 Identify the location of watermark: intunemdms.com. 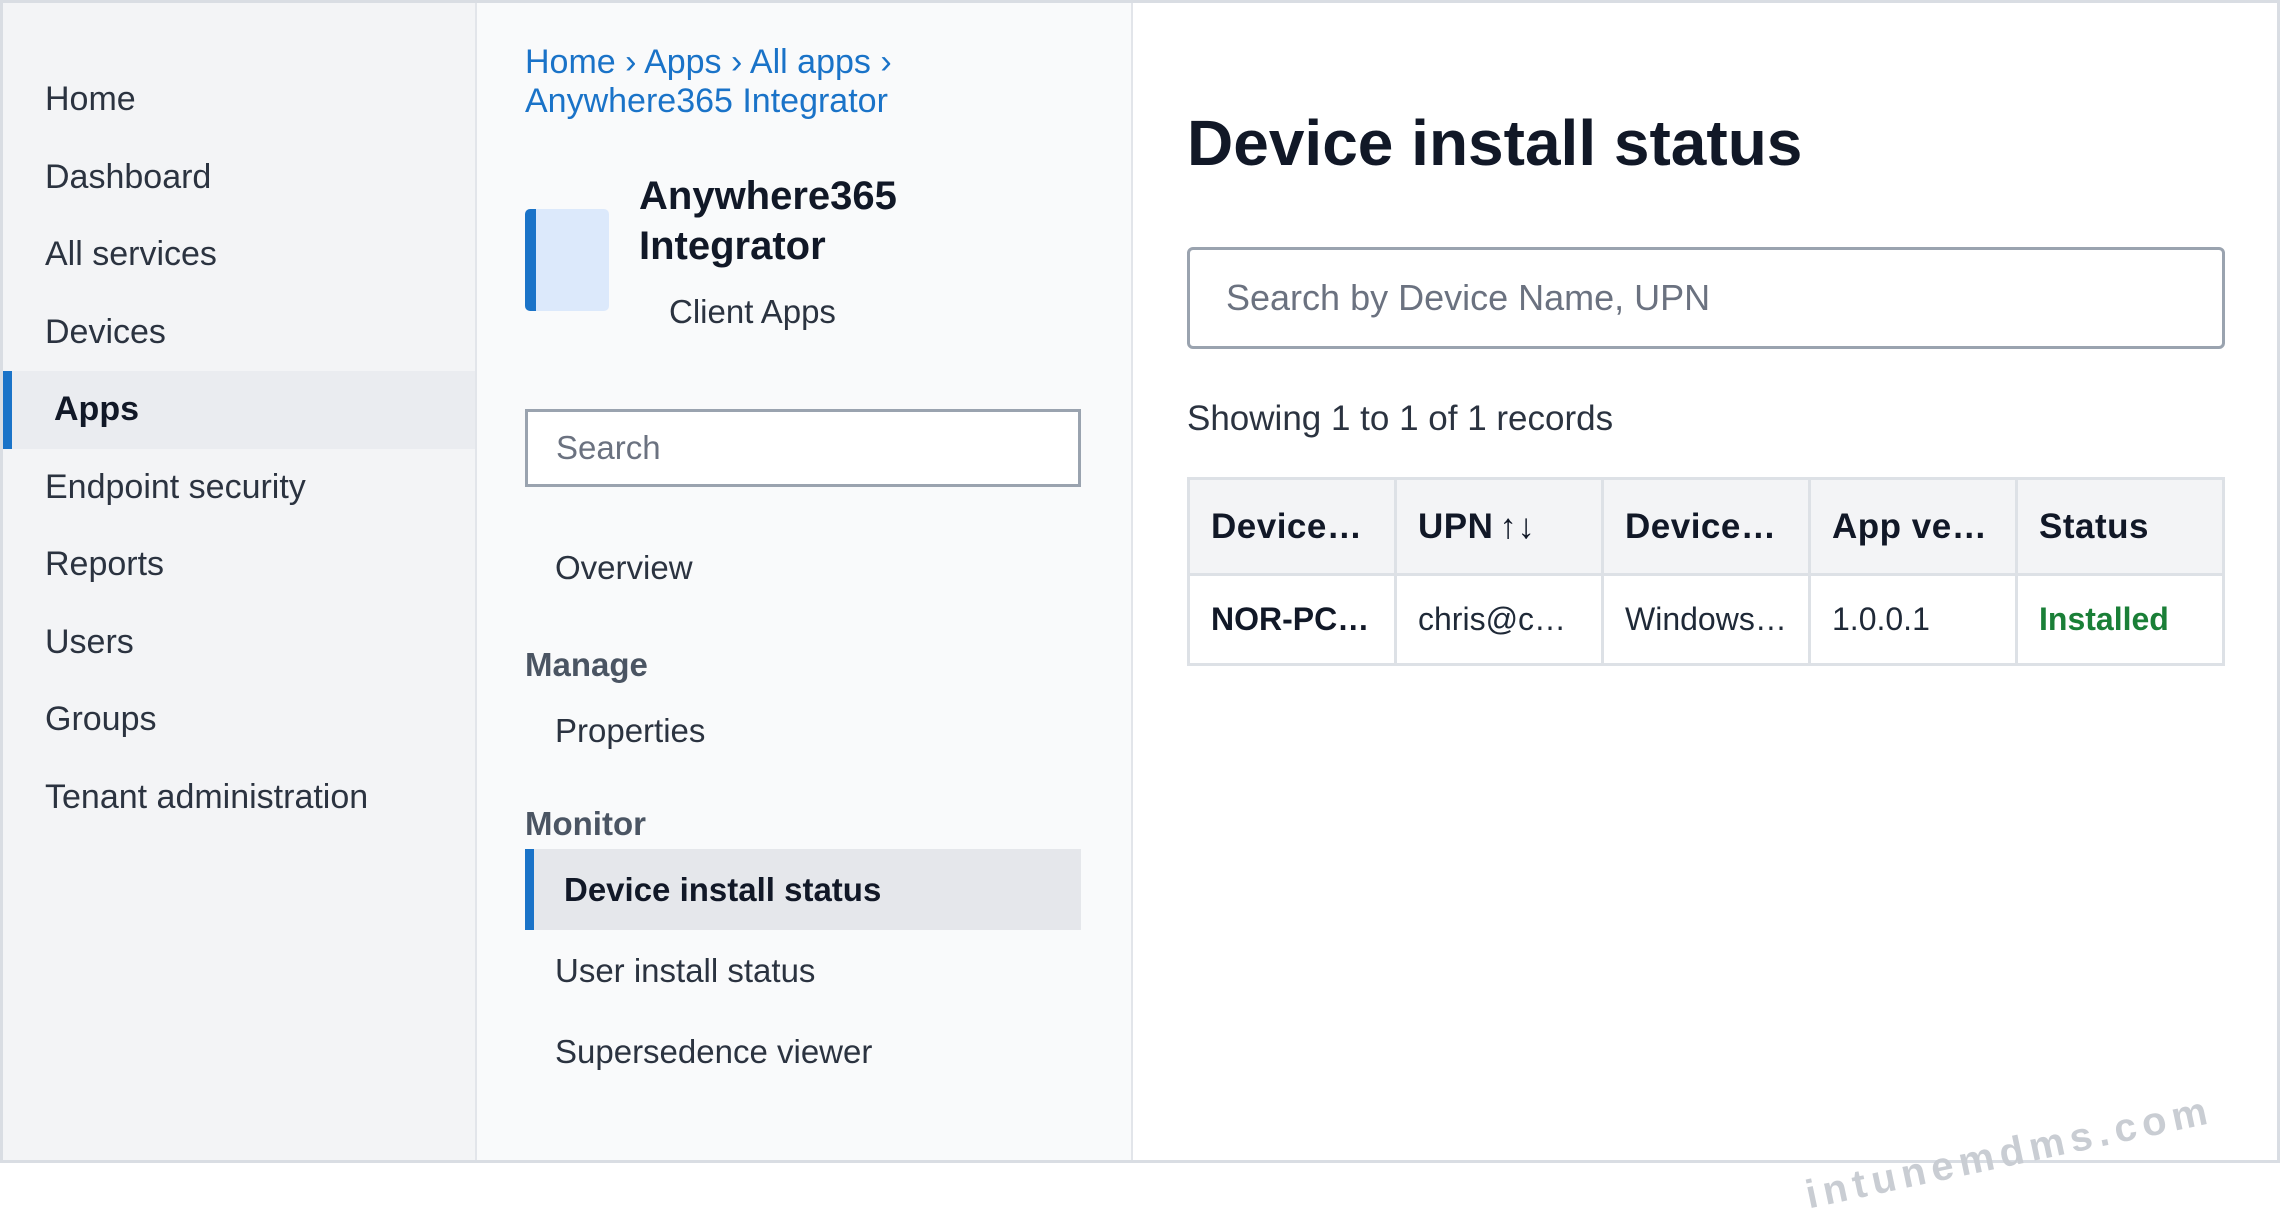
(2009, 1152).